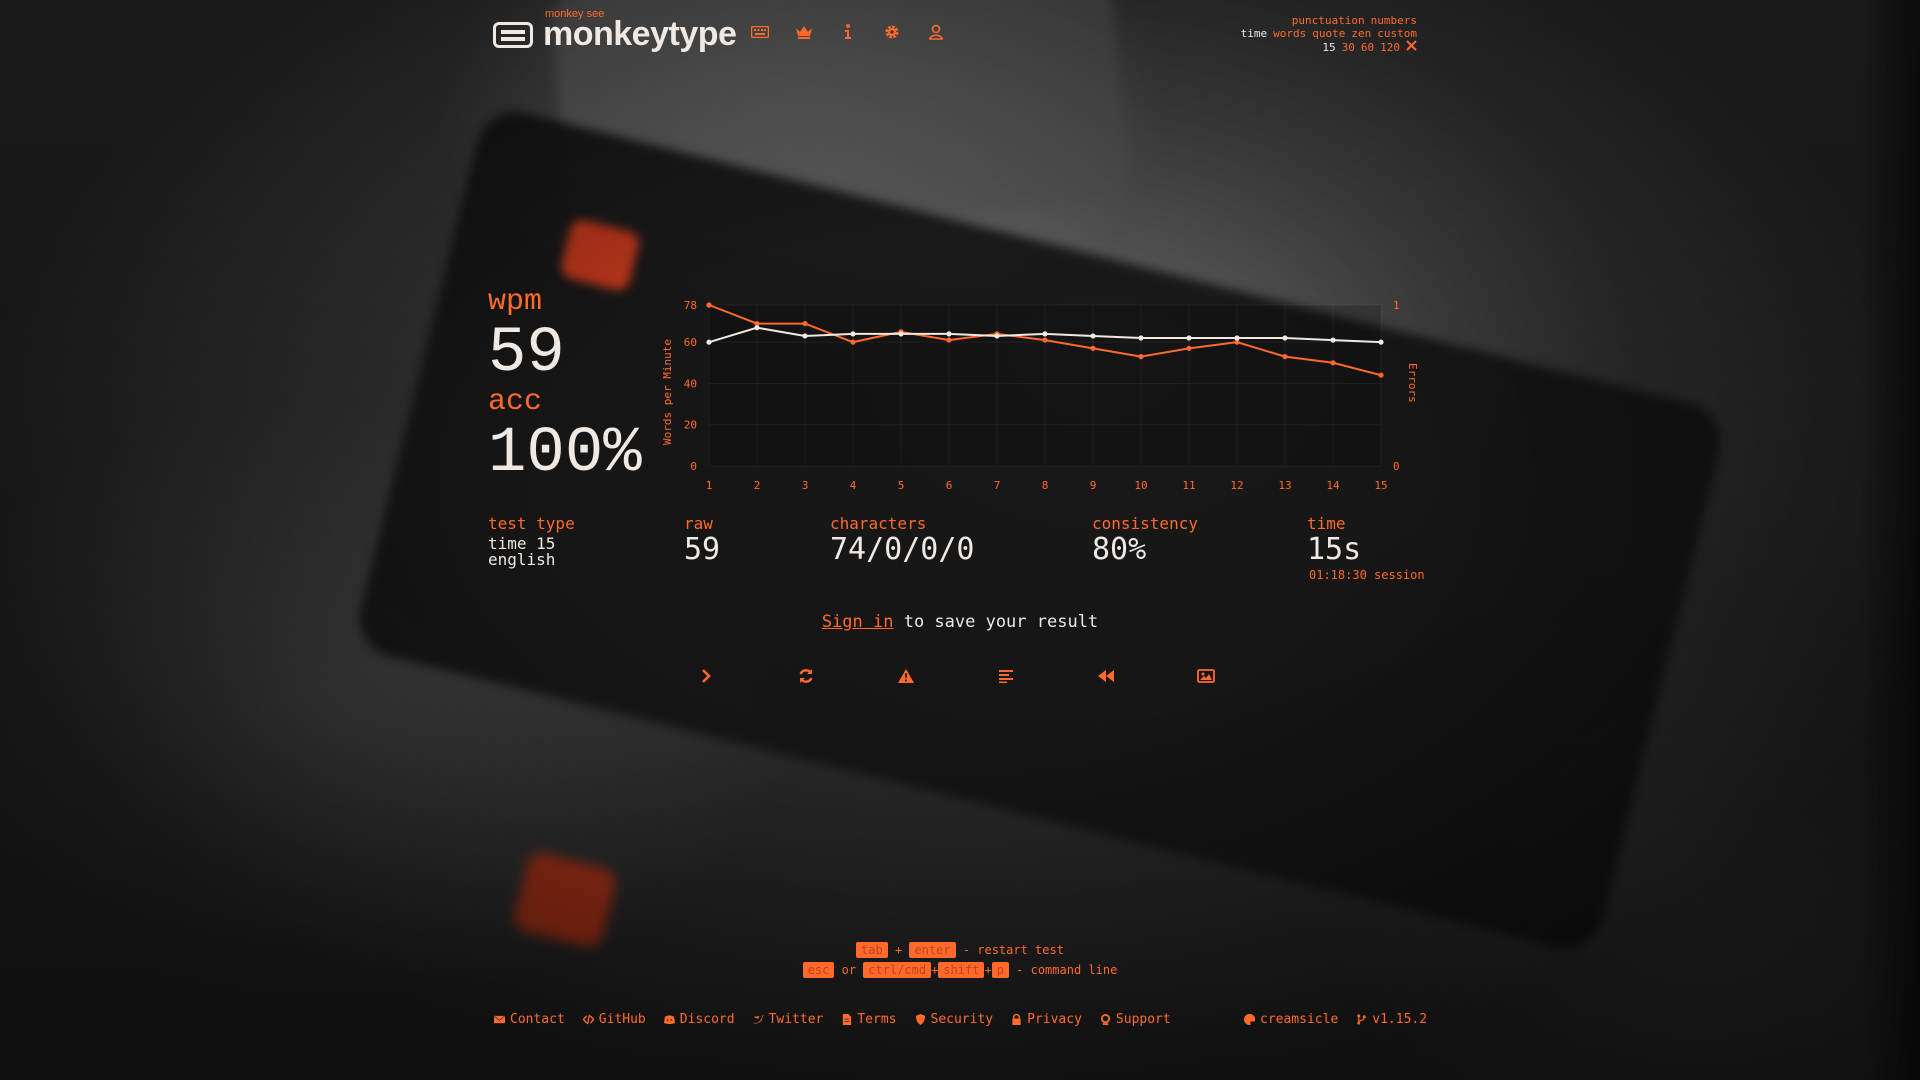 This screenshot has width=1920, height=1080. I want to click on test-type-label: test type, so click(531, 523).